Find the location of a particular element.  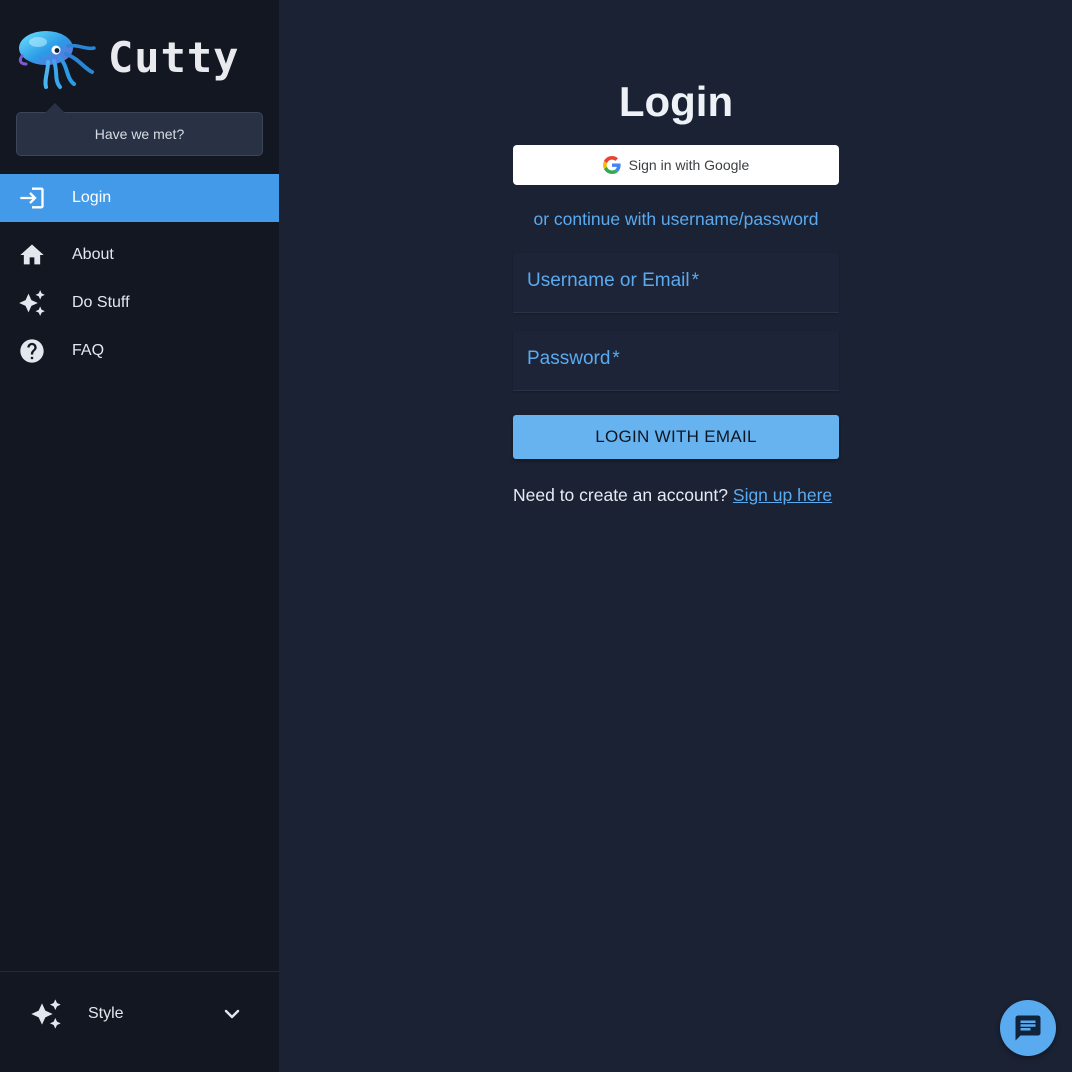

username-field: Username or Email * is located at coordinates (676, 283).